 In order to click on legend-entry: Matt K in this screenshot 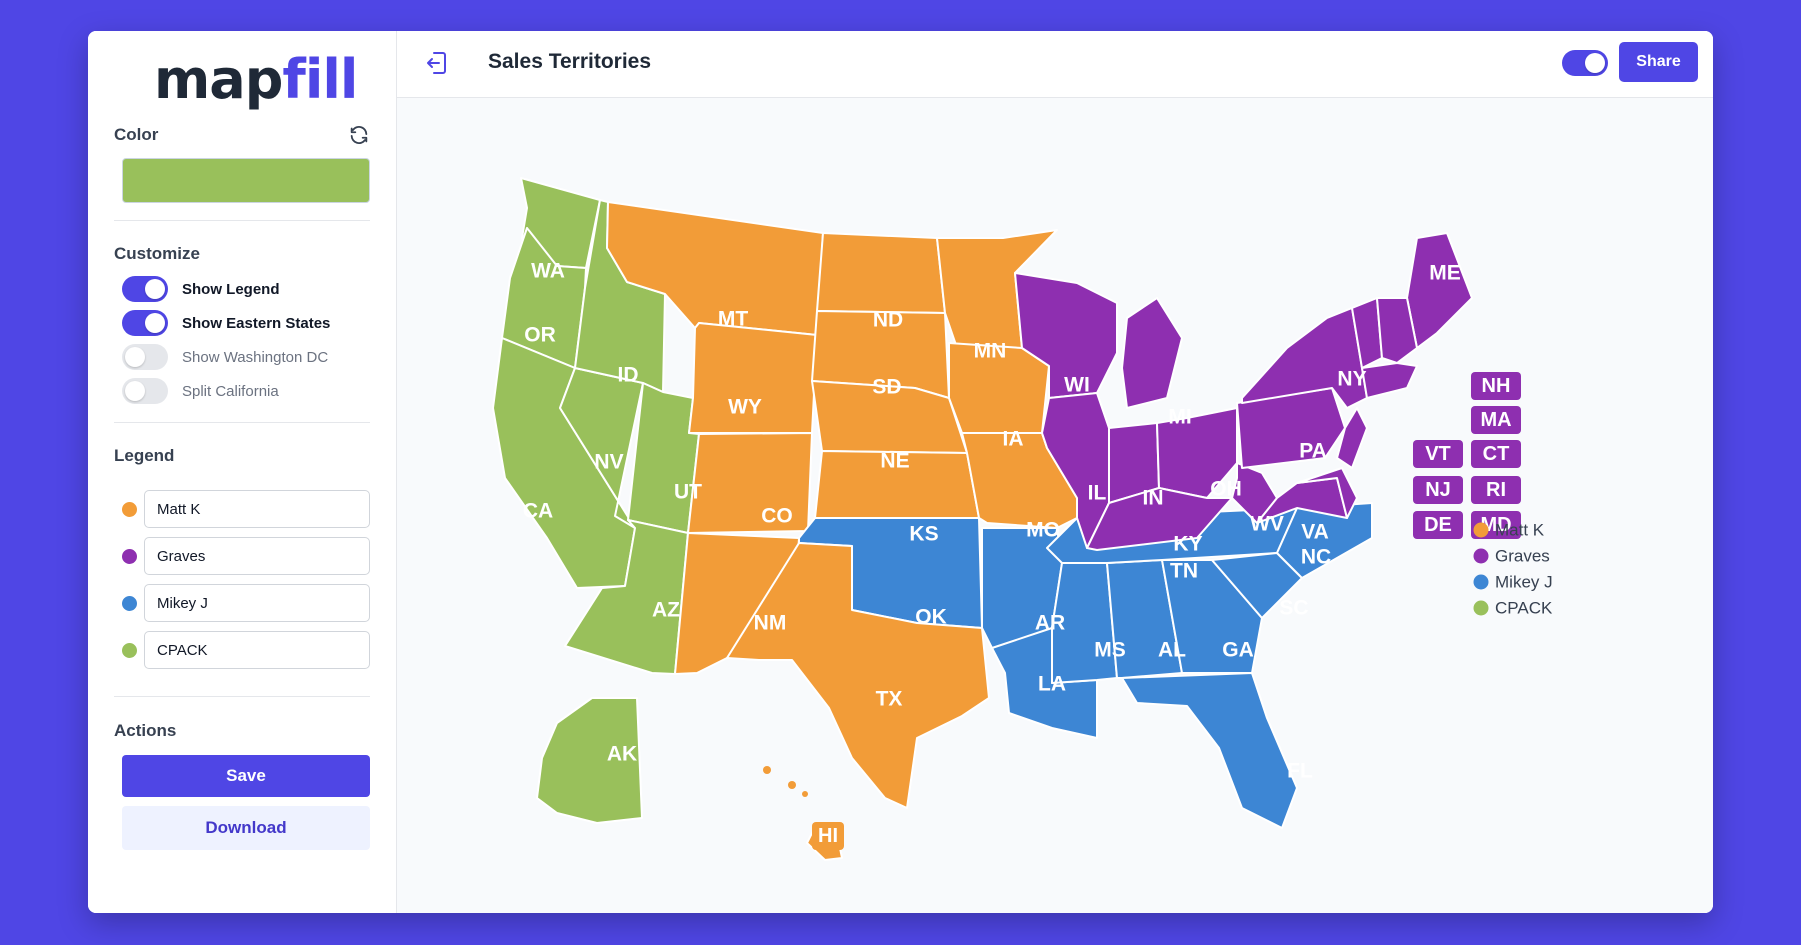, I will do `click(246, 509)`.